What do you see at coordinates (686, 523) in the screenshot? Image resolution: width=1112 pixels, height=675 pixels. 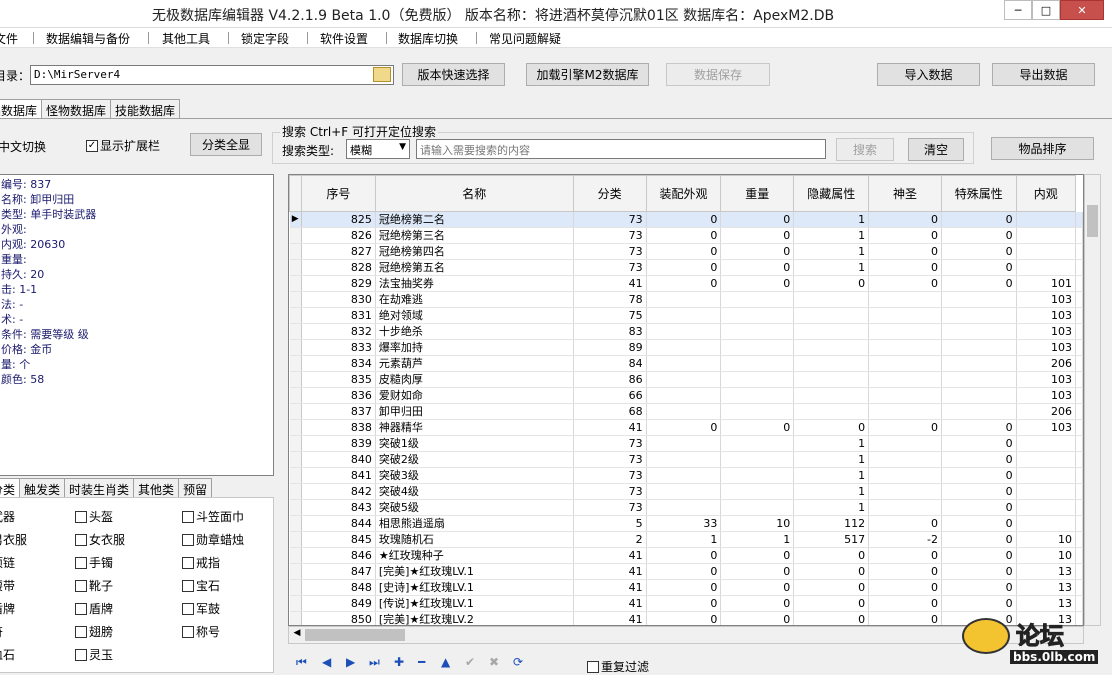 I see `table-row: 844 相思熊逍遥扇 5 33 10 112 0 0` at bounding box center [686, 523].